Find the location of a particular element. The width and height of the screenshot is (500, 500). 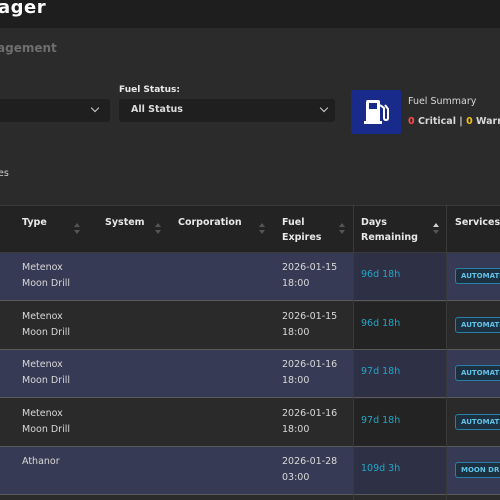

fuel-status-select: All Status is located at coordinates (227, 110).